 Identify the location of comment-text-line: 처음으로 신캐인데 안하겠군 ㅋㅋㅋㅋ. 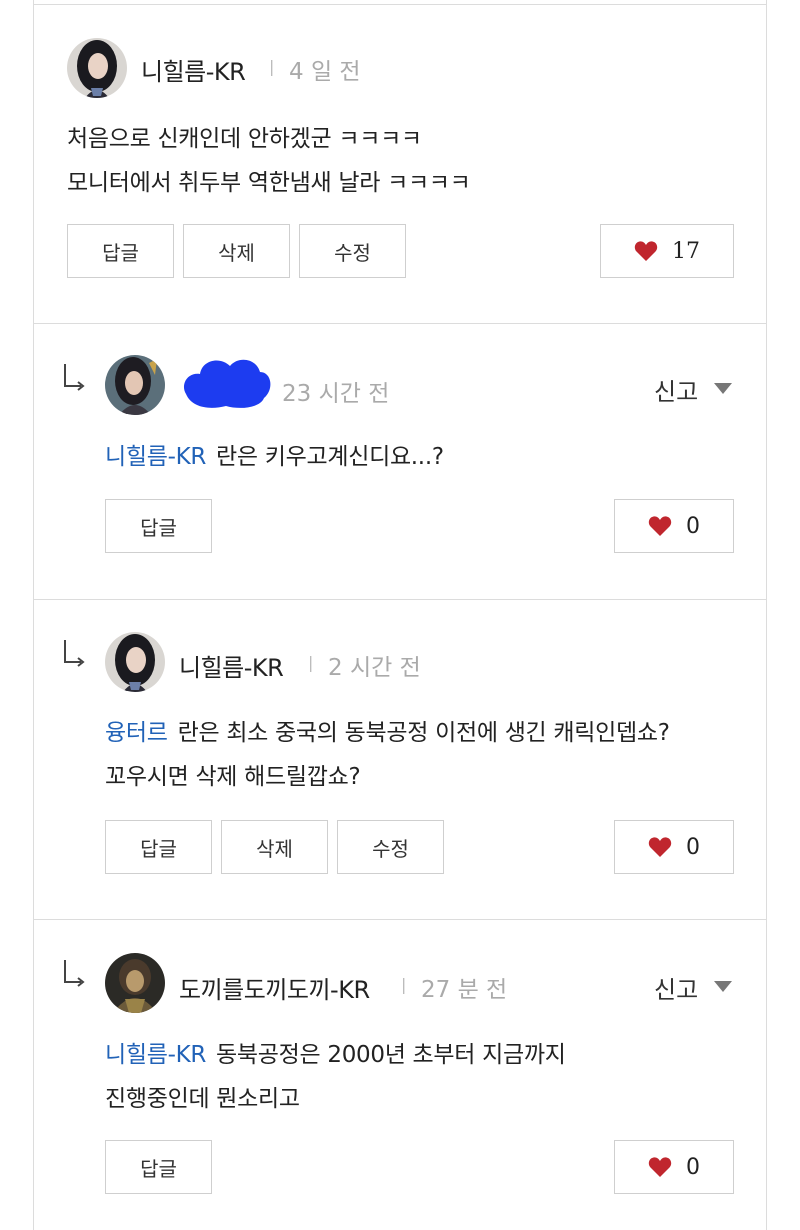
(244, 139).